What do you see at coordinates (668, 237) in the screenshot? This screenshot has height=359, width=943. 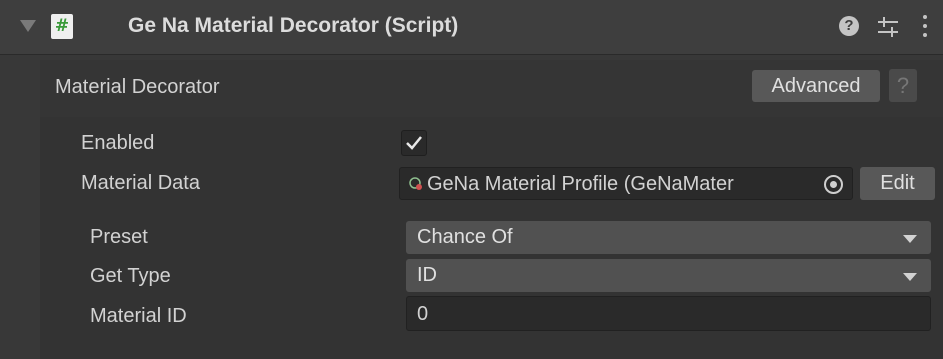 I see `preset-dropdown: Chance Of` at bounding box center [668, 237].